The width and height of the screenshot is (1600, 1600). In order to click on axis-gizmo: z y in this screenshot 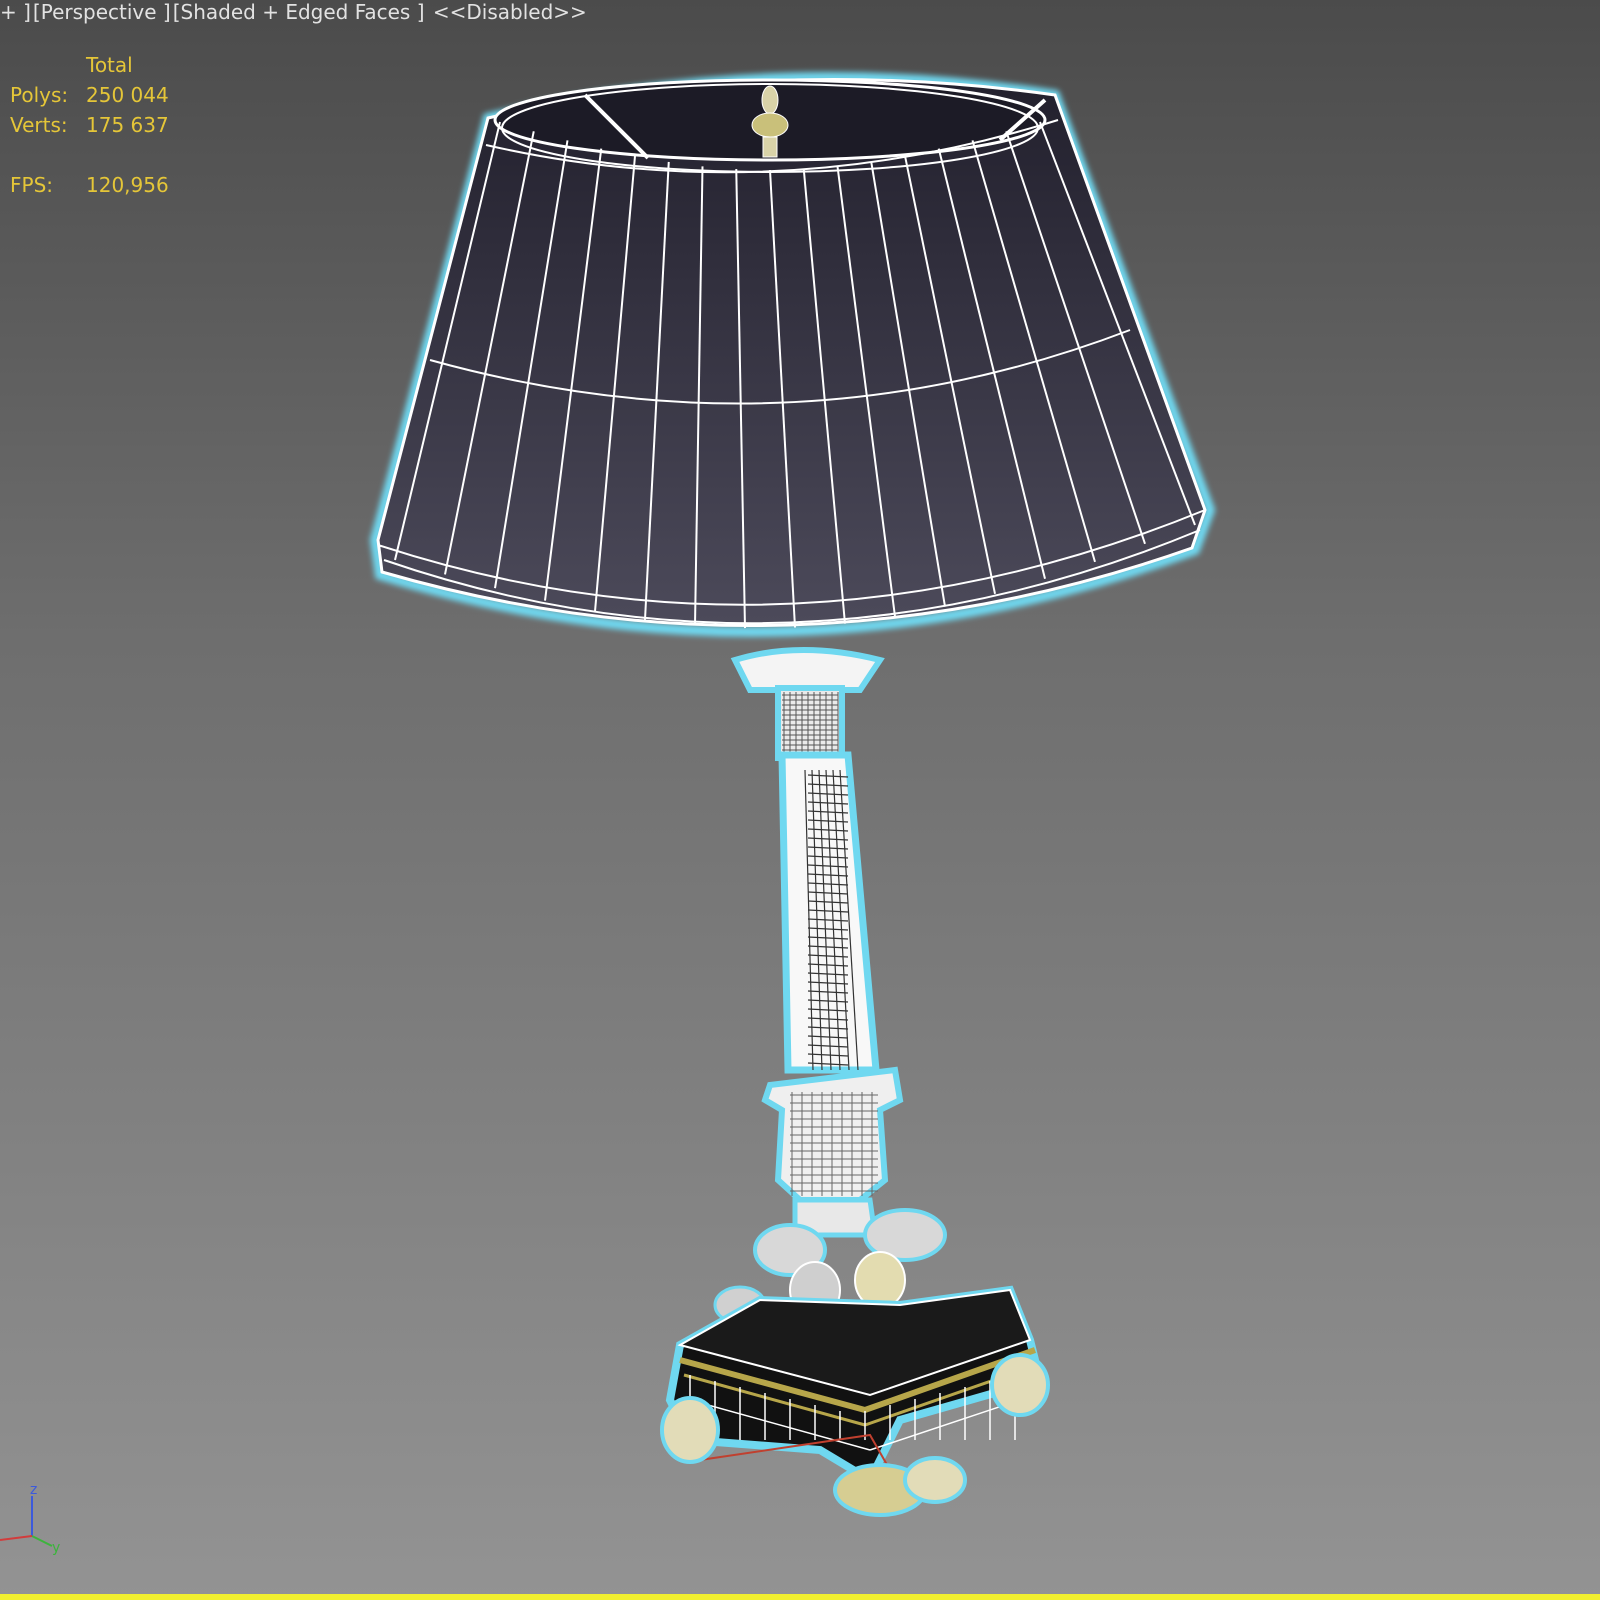, I will do `click(30, 1519)`.